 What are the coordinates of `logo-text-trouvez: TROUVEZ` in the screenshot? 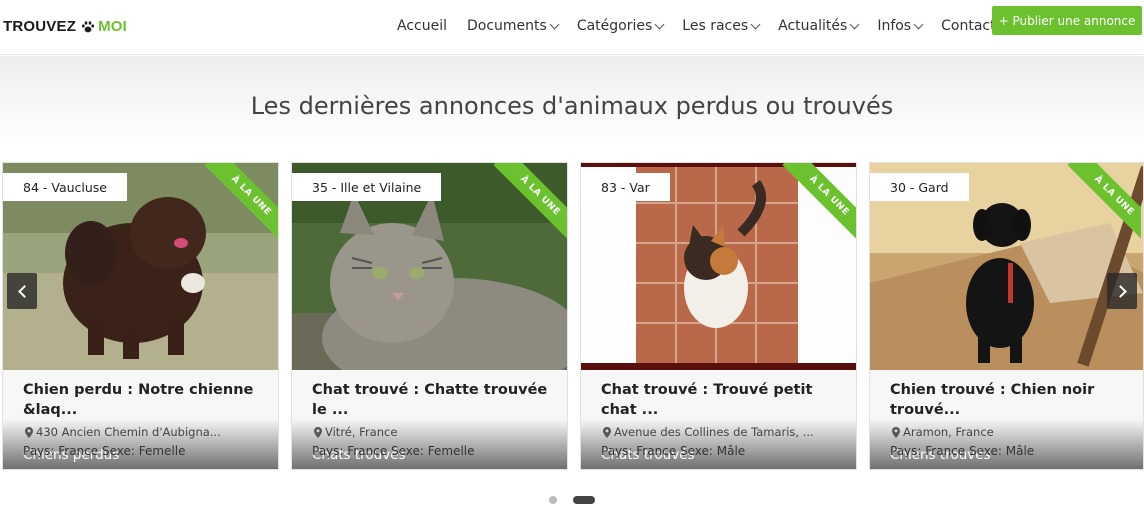 It's located at (40, 26).